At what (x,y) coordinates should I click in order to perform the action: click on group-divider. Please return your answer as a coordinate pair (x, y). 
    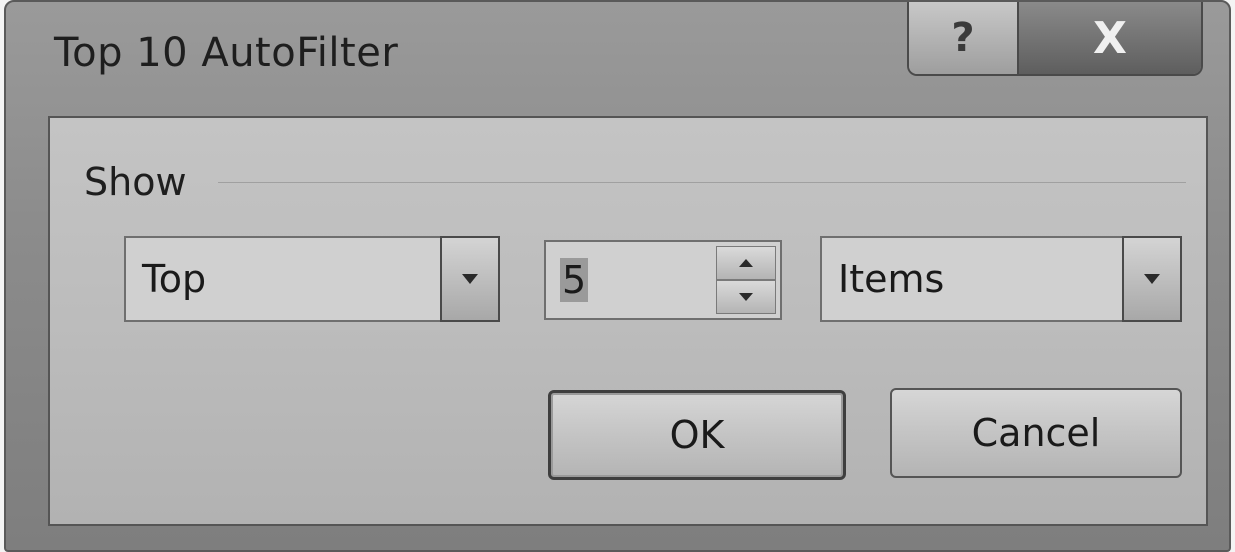
    Looking at the image, I should click on (702, 182).